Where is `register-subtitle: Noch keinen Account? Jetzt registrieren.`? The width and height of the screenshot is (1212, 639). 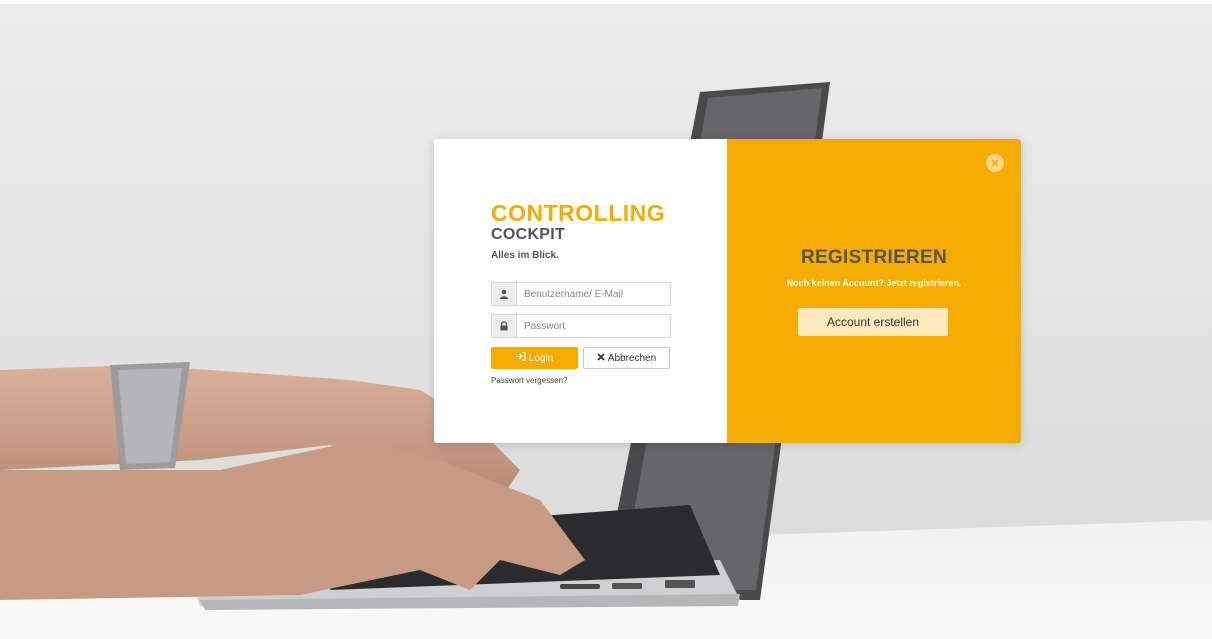 register-subtitle: Noch keinen Account? Jetzt registrieren. is located at coordinates (874, 283).